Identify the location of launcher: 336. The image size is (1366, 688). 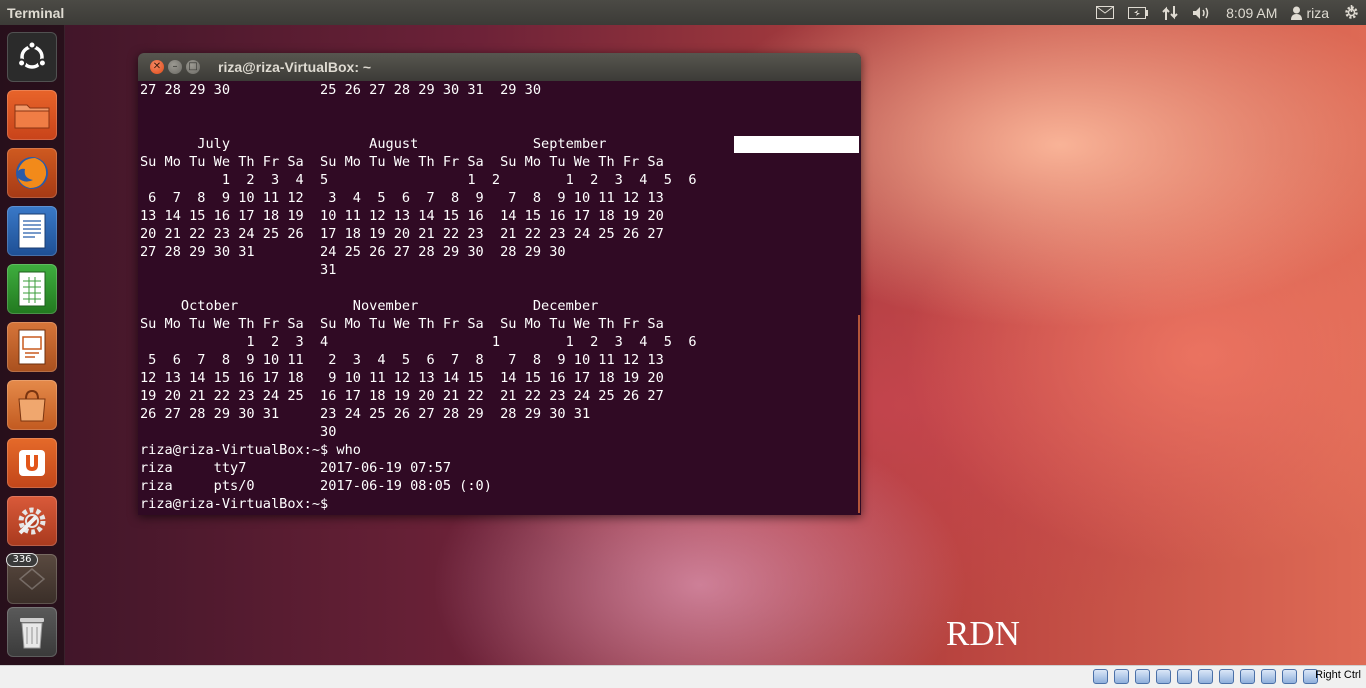
(32, 345).